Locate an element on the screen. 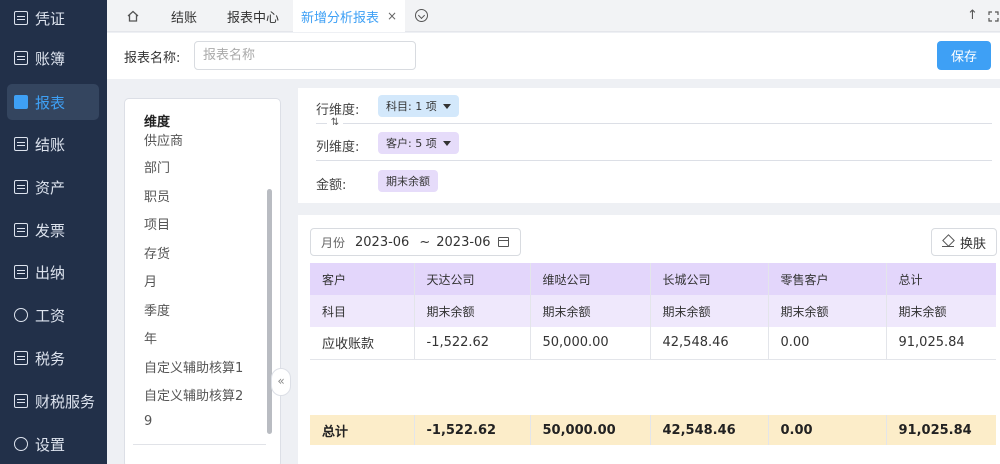  report-header: 报表名称: 保存 is located at coordinates (553, 56).